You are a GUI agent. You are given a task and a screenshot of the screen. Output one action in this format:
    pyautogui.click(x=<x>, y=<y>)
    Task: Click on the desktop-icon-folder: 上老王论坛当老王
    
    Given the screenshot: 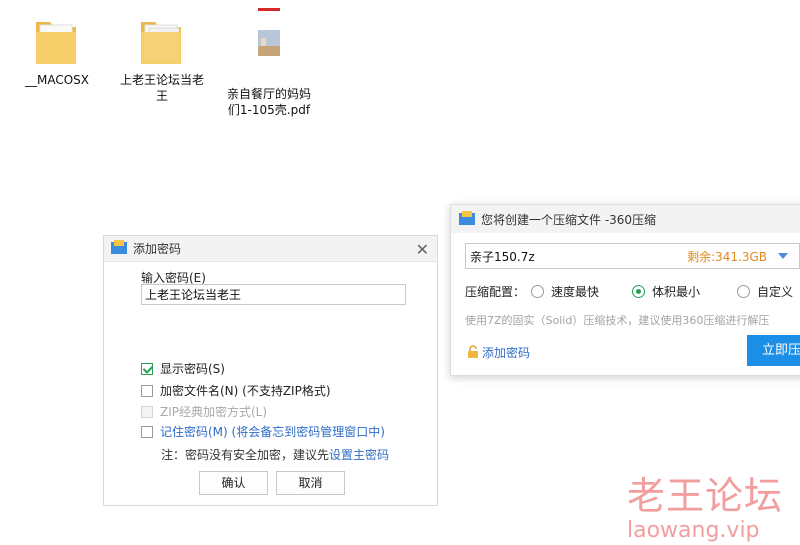 What is the action you would take?
    pyautogui.click(x=162, y=60)
    